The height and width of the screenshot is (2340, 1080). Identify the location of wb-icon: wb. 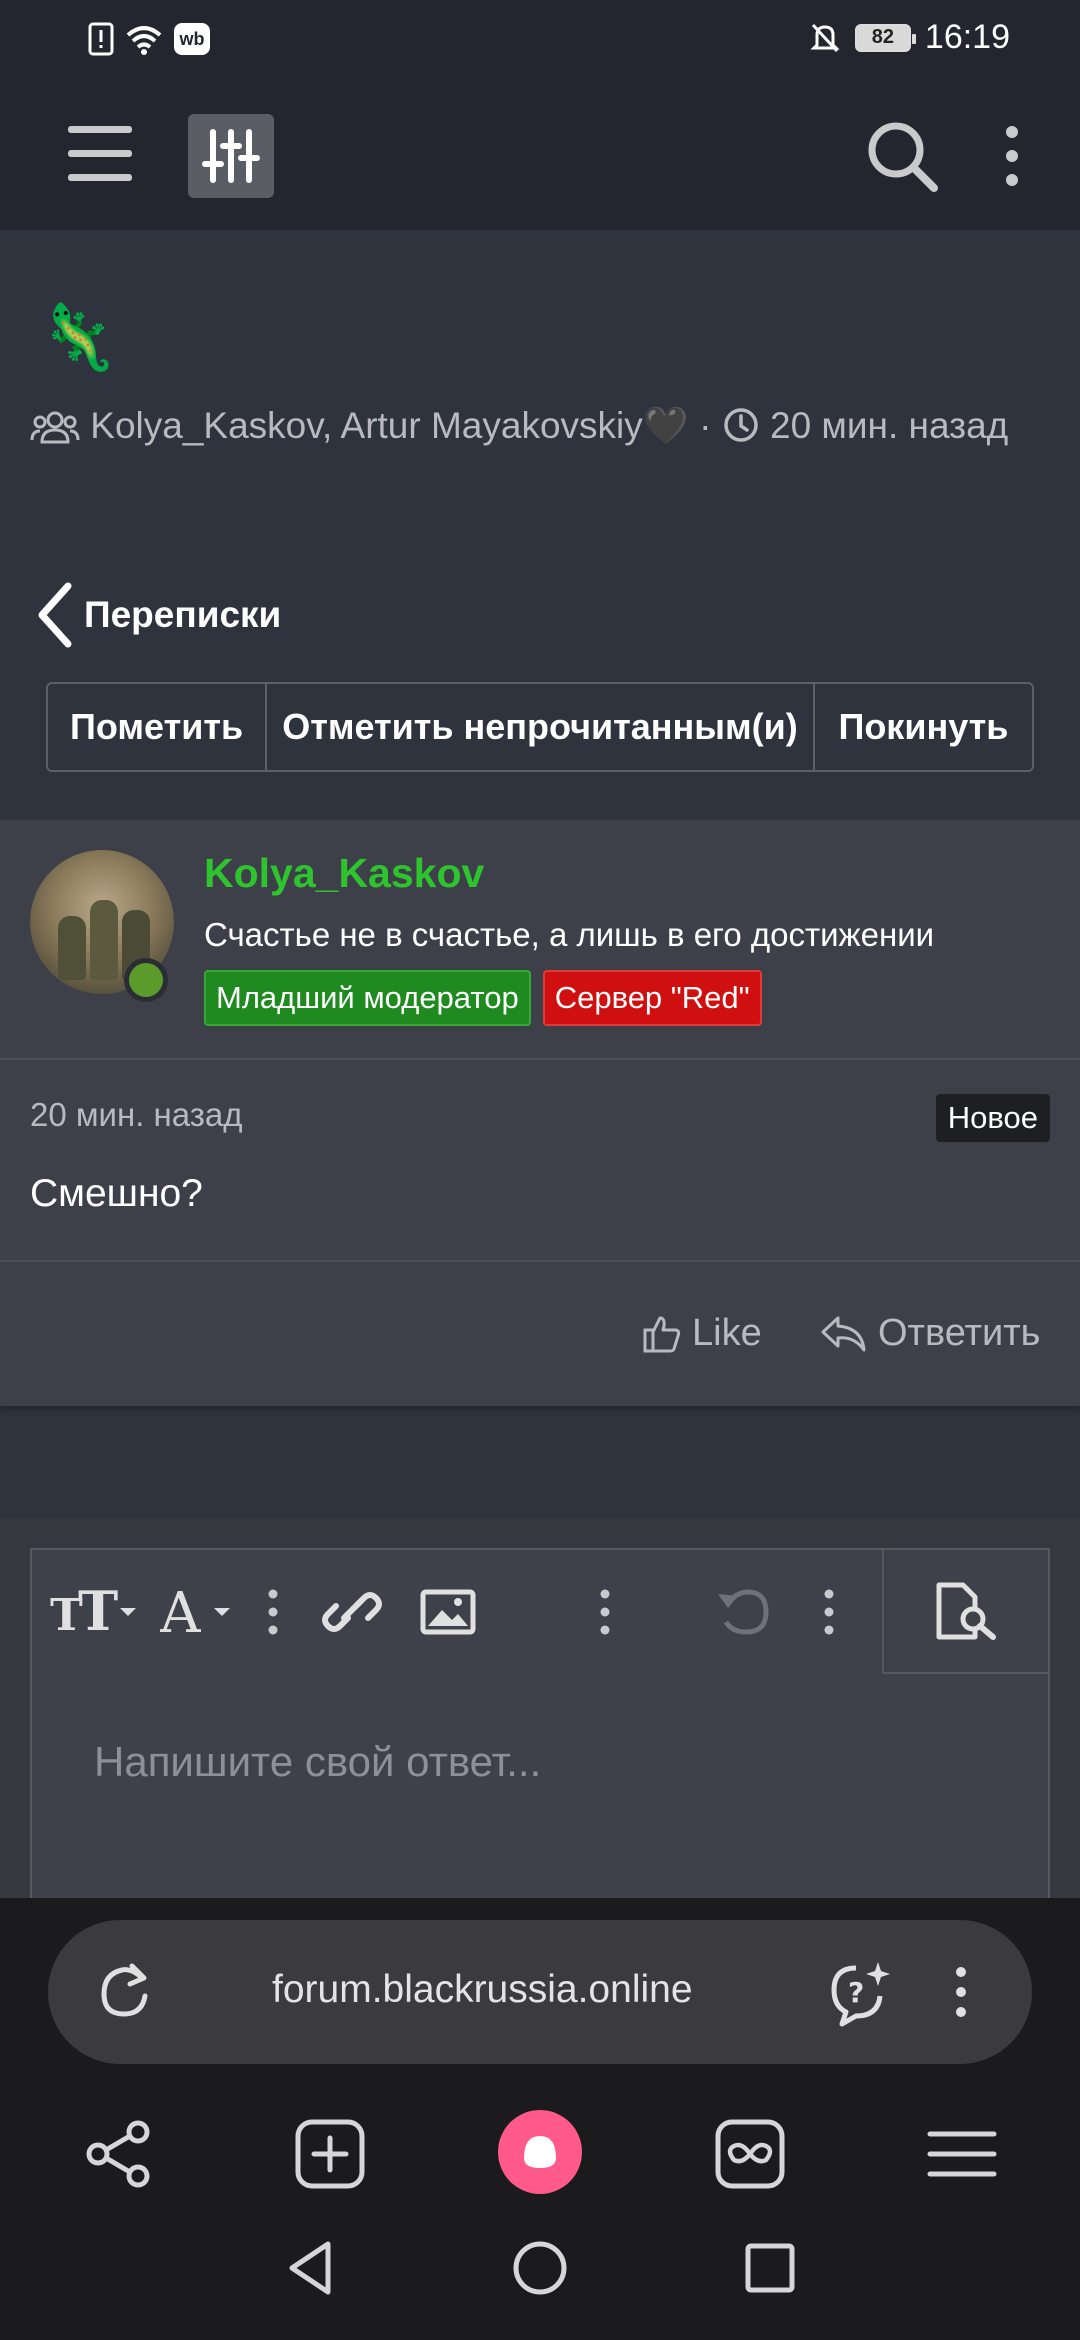
(192, 39).